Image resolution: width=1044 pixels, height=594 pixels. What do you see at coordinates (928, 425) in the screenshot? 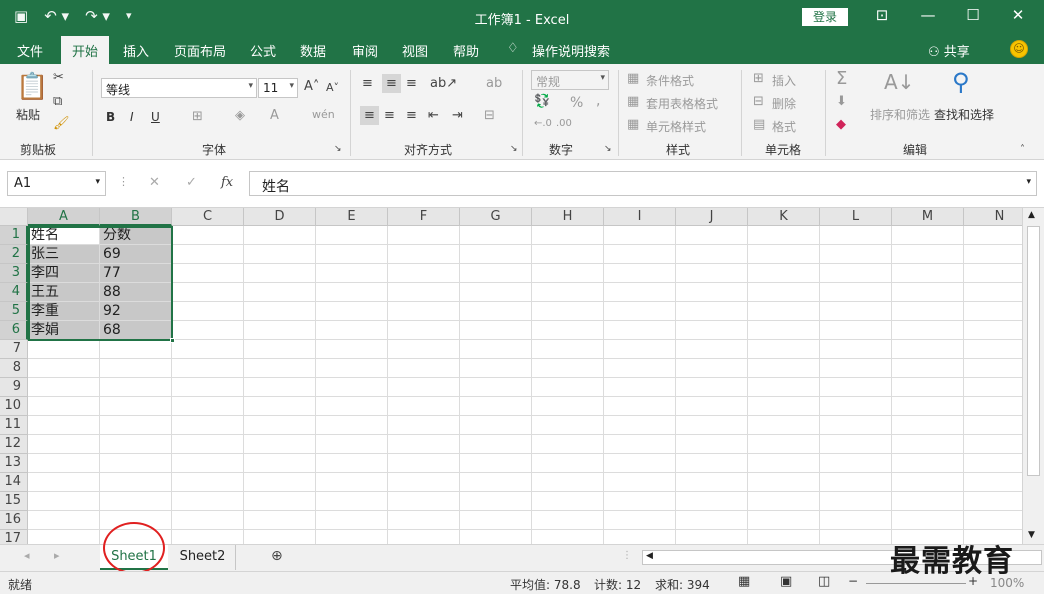
I see `cell-m11` at bounding box center [928, 425].